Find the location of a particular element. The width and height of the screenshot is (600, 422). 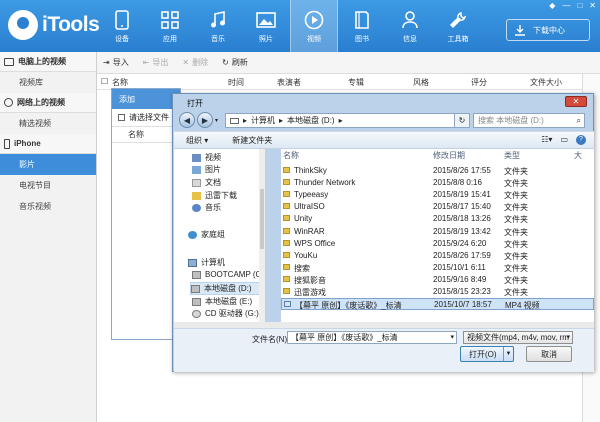

nav-apps: 应用 is located at coordinates (170, 26).